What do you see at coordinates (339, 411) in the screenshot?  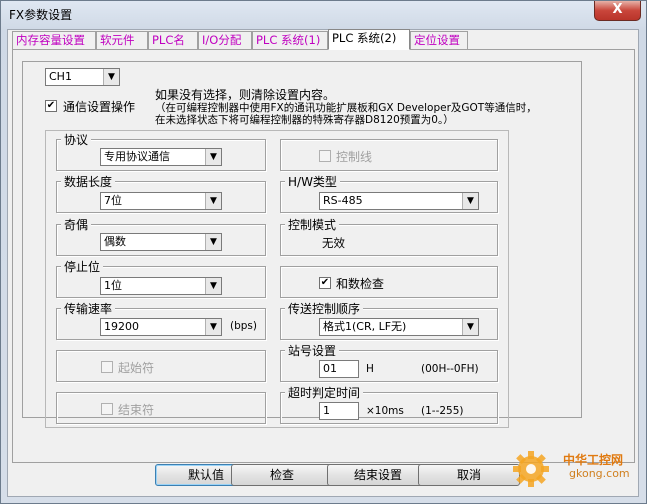 I see `timeout-input: 1` at bounding box center [339, 411].